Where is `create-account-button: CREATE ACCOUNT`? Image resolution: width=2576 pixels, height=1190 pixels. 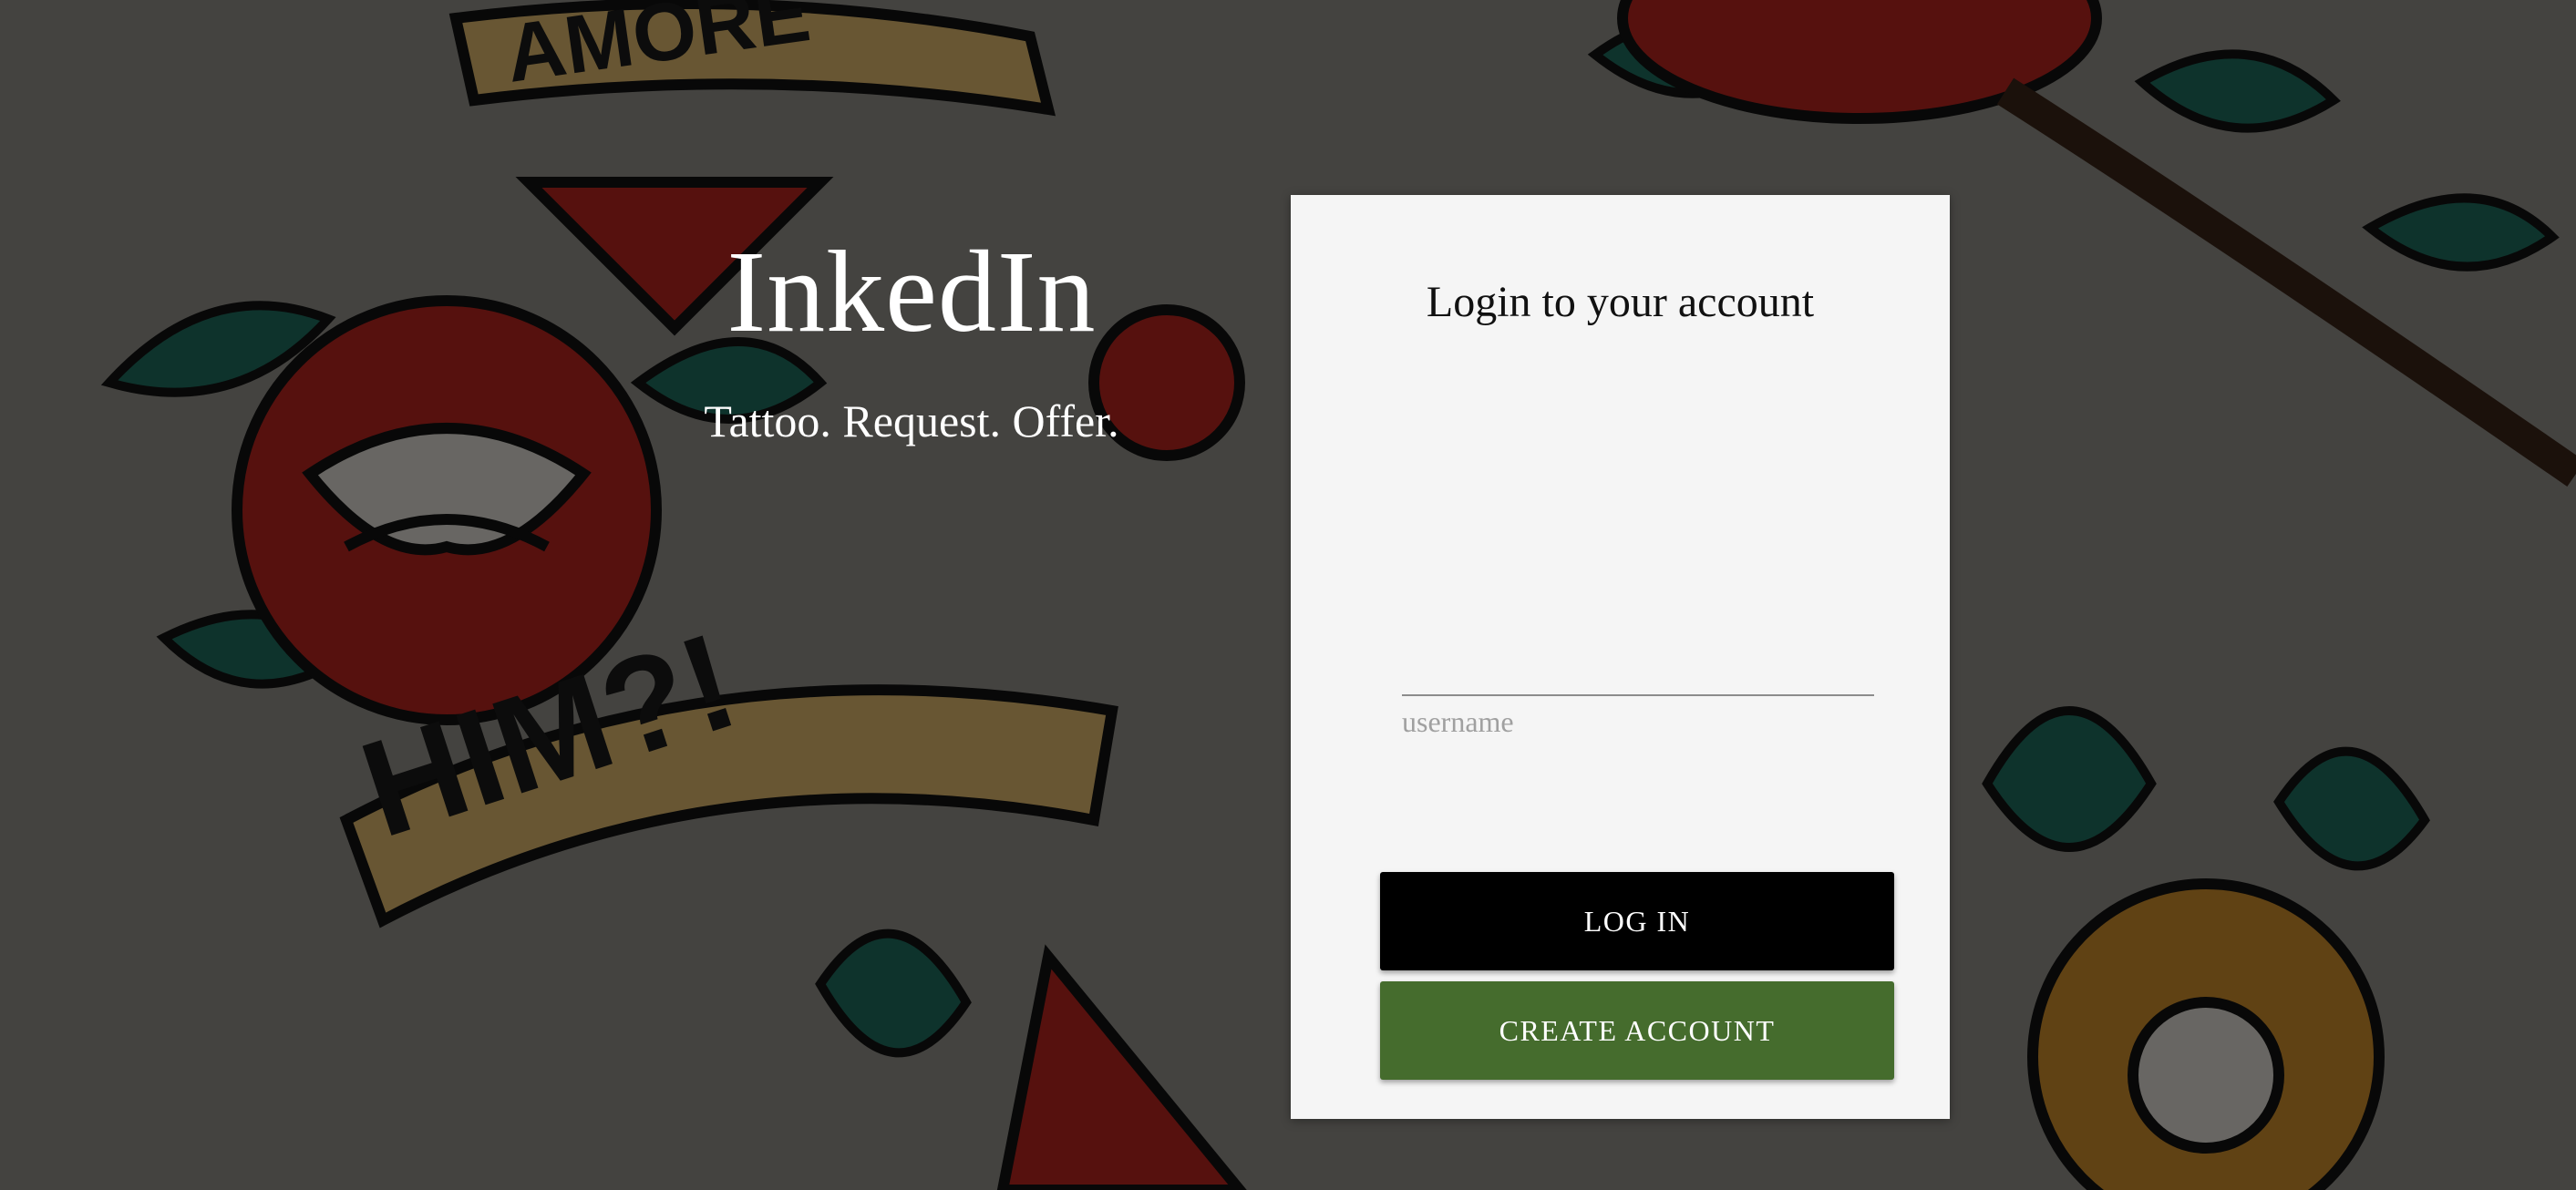
create-account-button: CREATE ACCOUNT is located at coordinates (1637, 1030).